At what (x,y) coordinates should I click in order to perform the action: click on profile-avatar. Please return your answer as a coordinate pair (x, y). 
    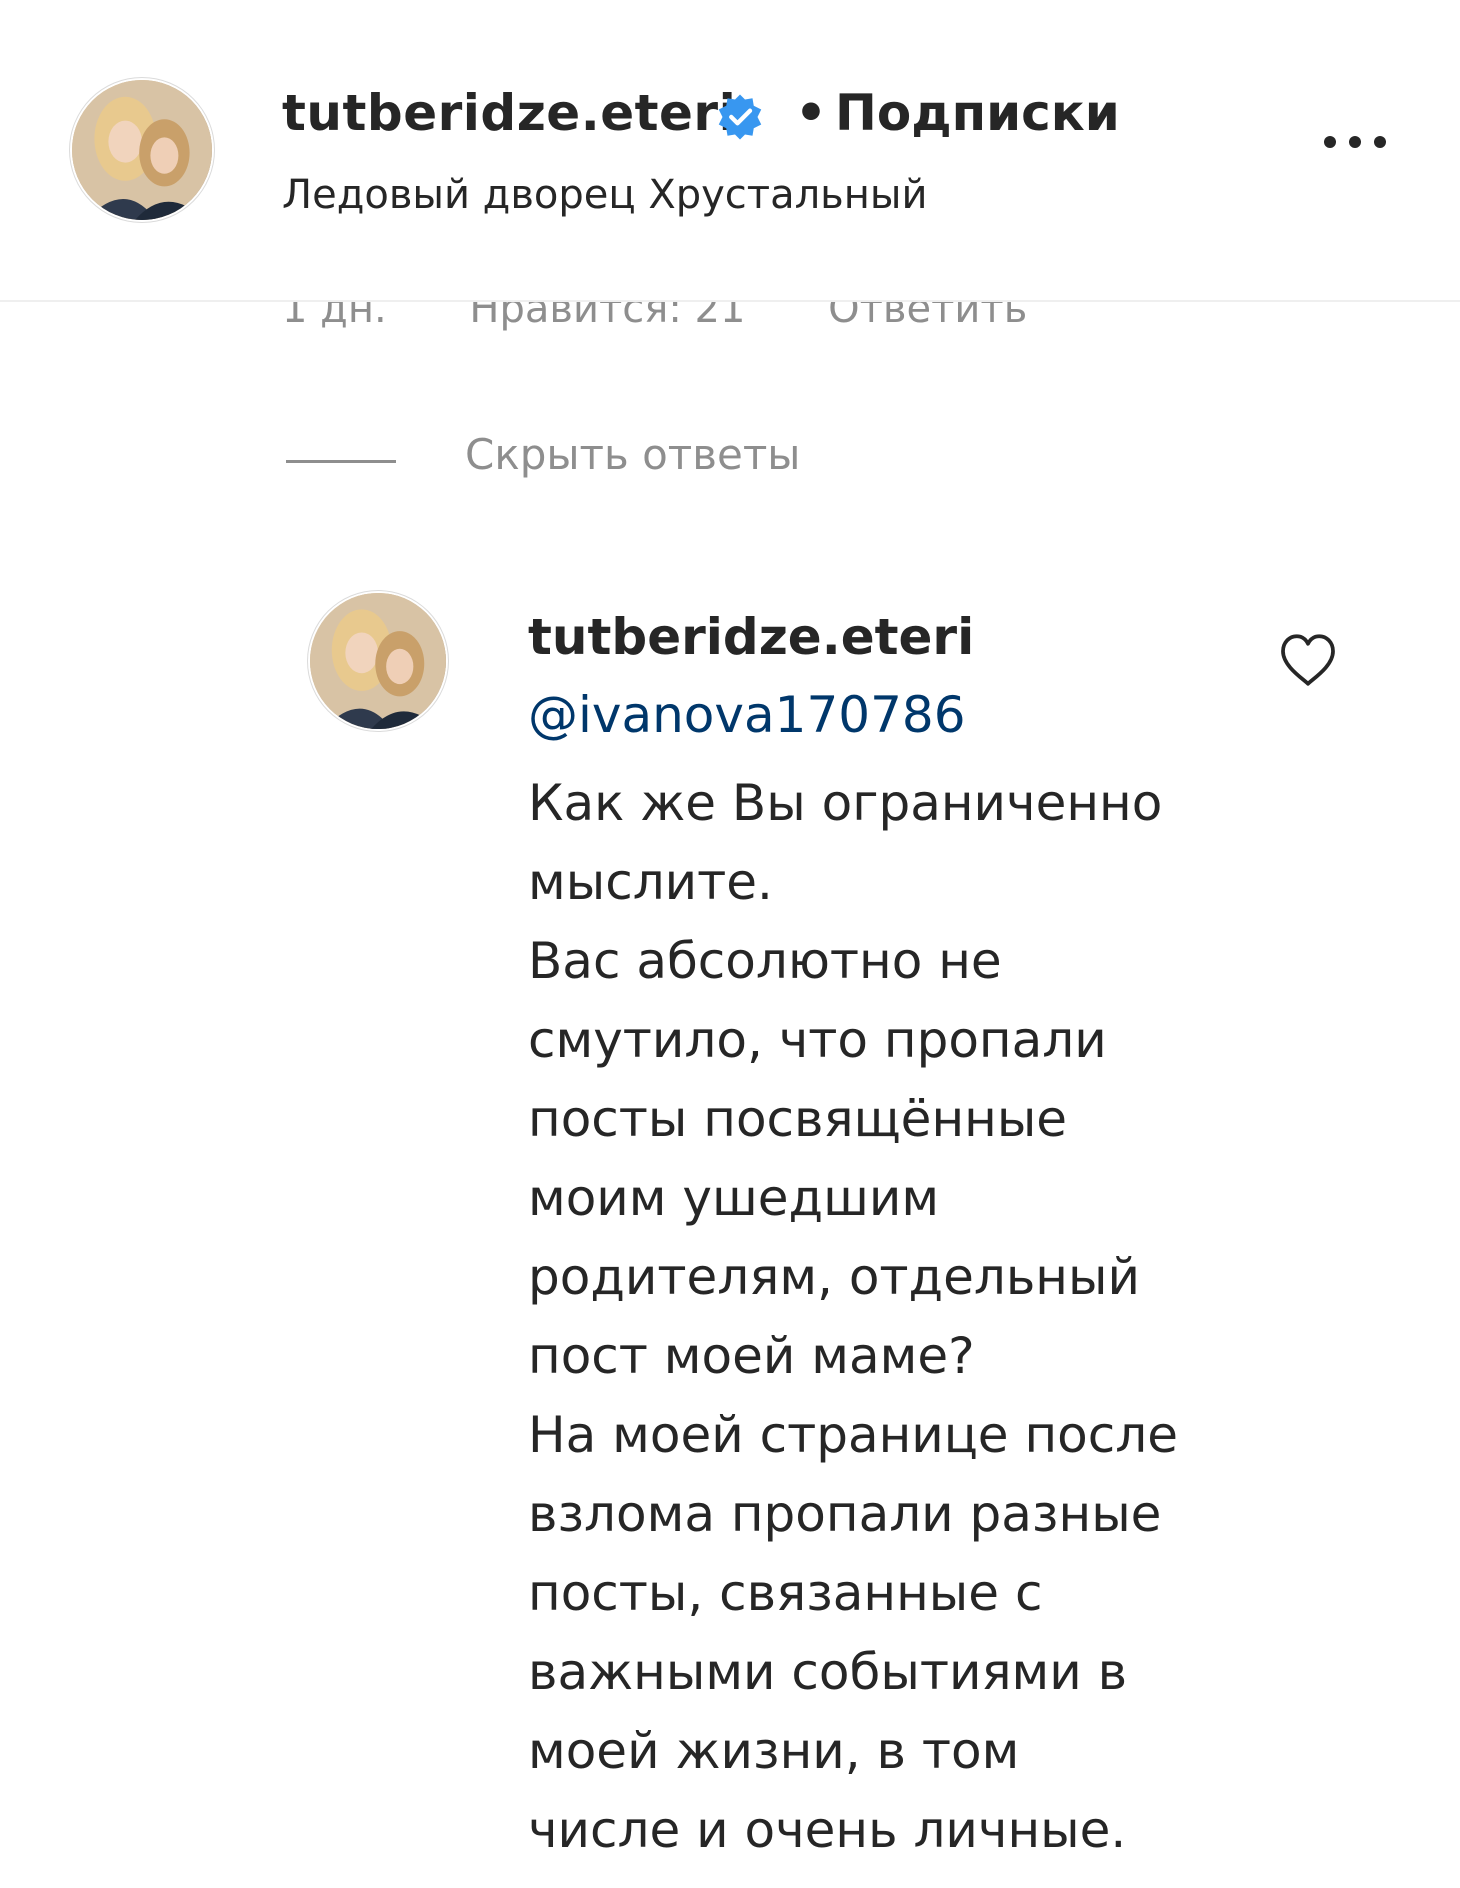
    Looking at the image, I should click on (142, 150).